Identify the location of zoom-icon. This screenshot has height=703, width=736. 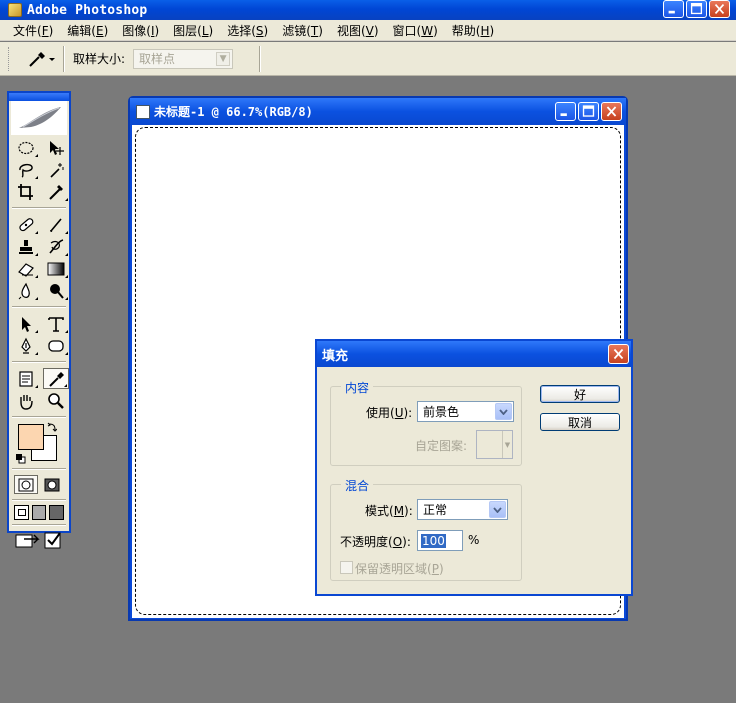
(56, 400).